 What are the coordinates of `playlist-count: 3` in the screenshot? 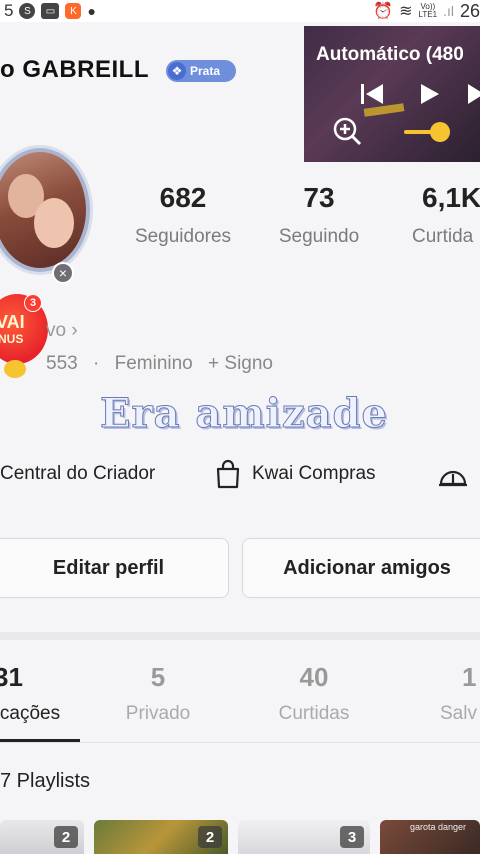 It's located at (352, 837).